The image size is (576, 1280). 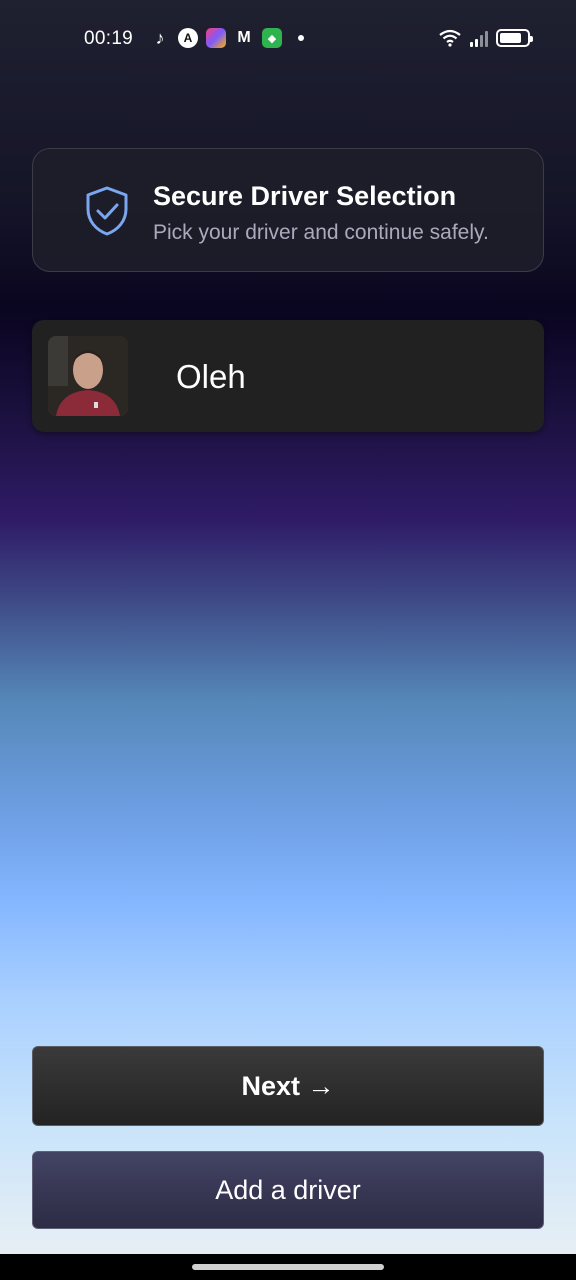 I want to click on status-bar: 00:19 ♪ A M ◆, so click(x=288, y=39).